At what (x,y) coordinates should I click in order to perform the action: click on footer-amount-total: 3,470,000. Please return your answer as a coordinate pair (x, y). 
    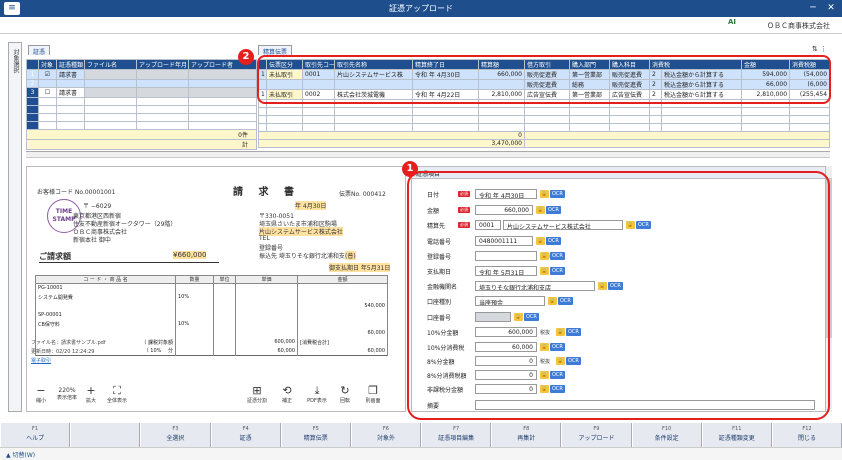
    Looking at the image, I should click on (391, 143).